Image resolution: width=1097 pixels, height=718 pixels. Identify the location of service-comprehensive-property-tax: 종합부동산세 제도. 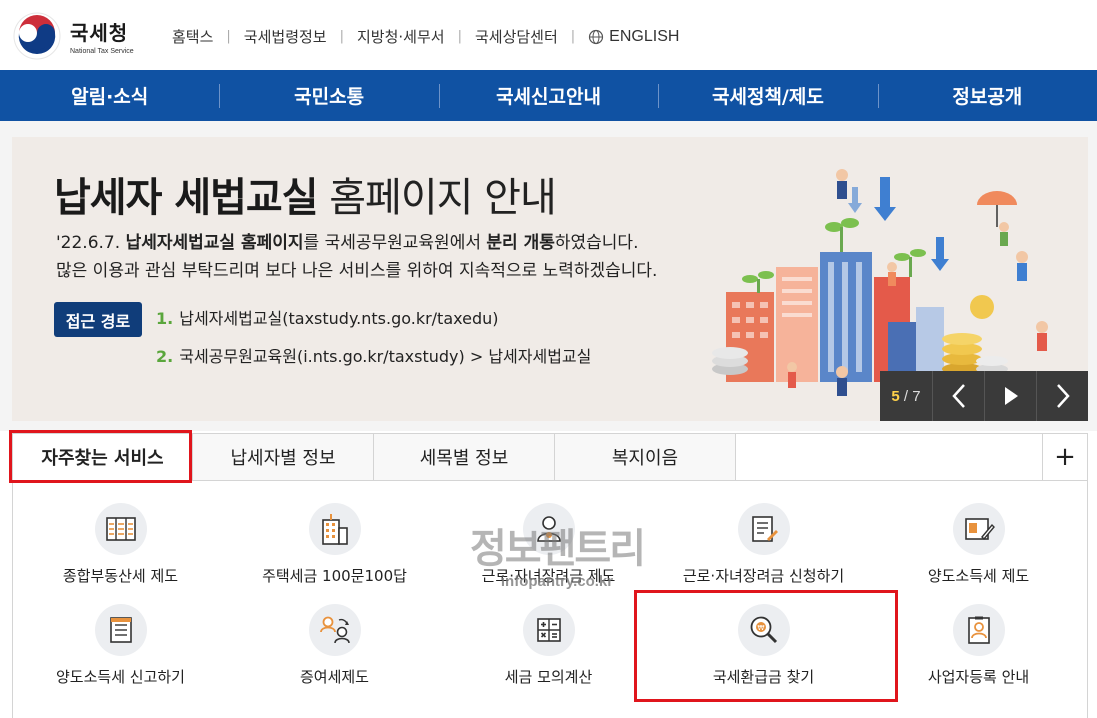
(120, 553).